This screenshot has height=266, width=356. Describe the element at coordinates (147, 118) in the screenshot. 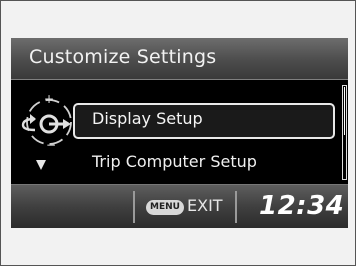

I see `menu-item-display-setup: Display Setup` at that location.